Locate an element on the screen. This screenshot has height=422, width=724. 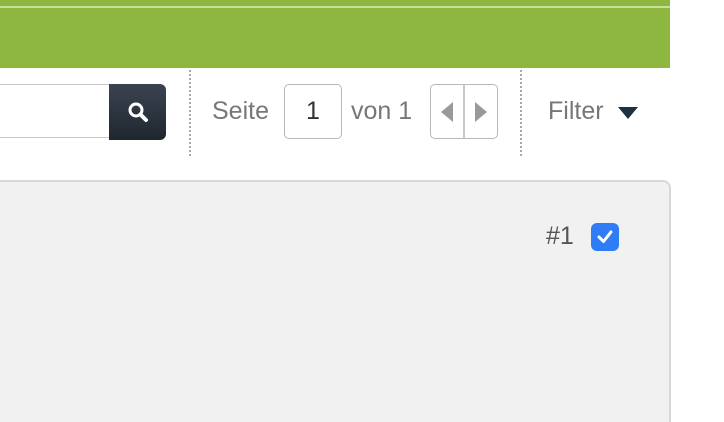
triangle-right-icon is located at coordinates (481, 111).